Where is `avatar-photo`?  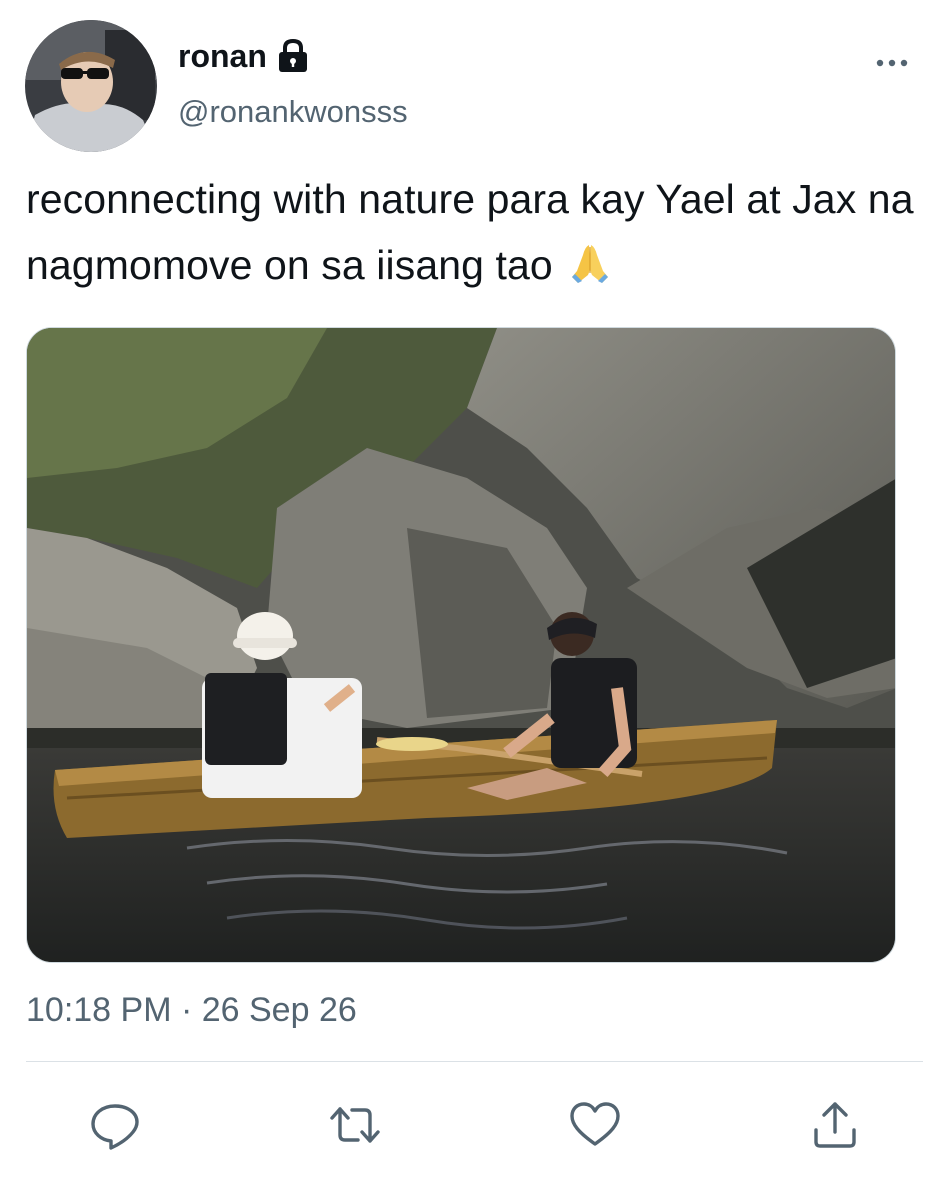
avatar-photo is located at coordinates (91, 86).